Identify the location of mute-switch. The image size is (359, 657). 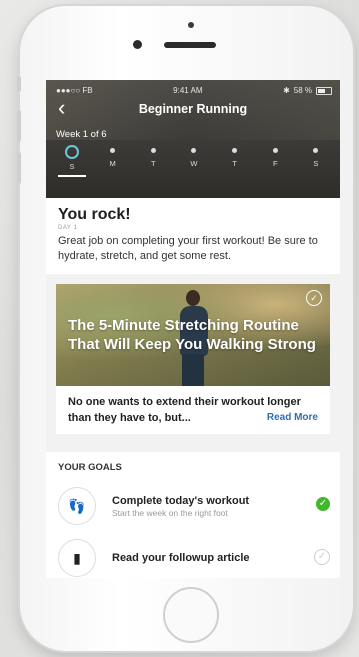
(19, 84).